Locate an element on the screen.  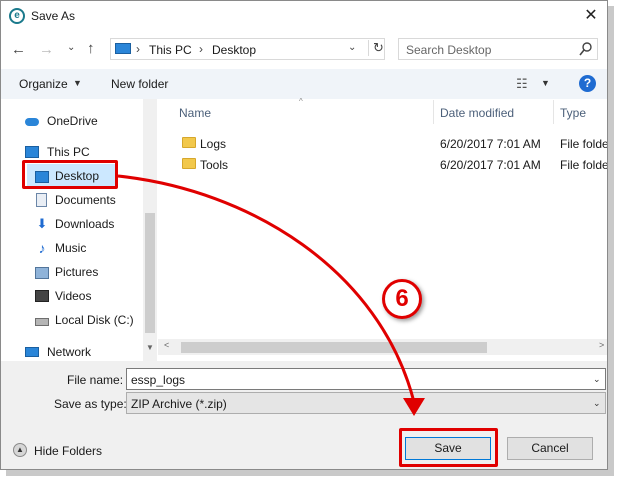
help-icon: ? is located at coordinates (587, 83).